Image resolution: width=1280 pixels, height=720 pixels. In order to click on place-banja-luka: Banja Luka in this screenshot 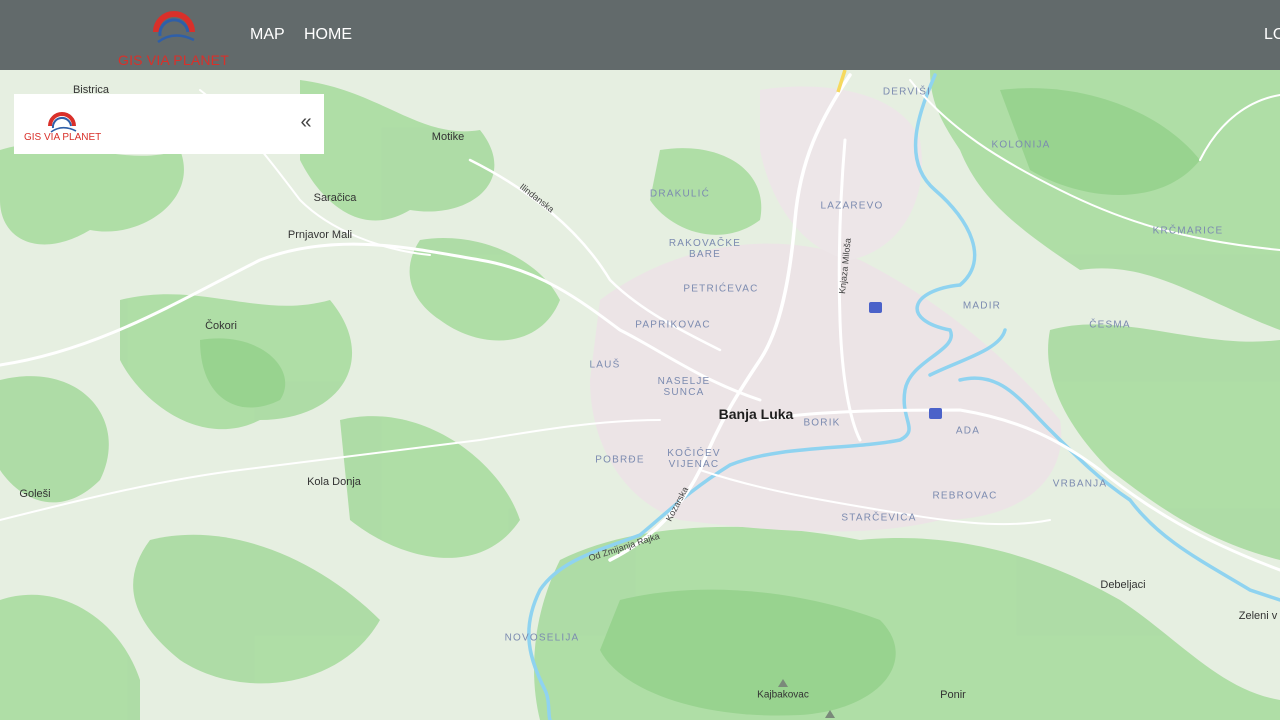, I will do `click(756, 414)`.